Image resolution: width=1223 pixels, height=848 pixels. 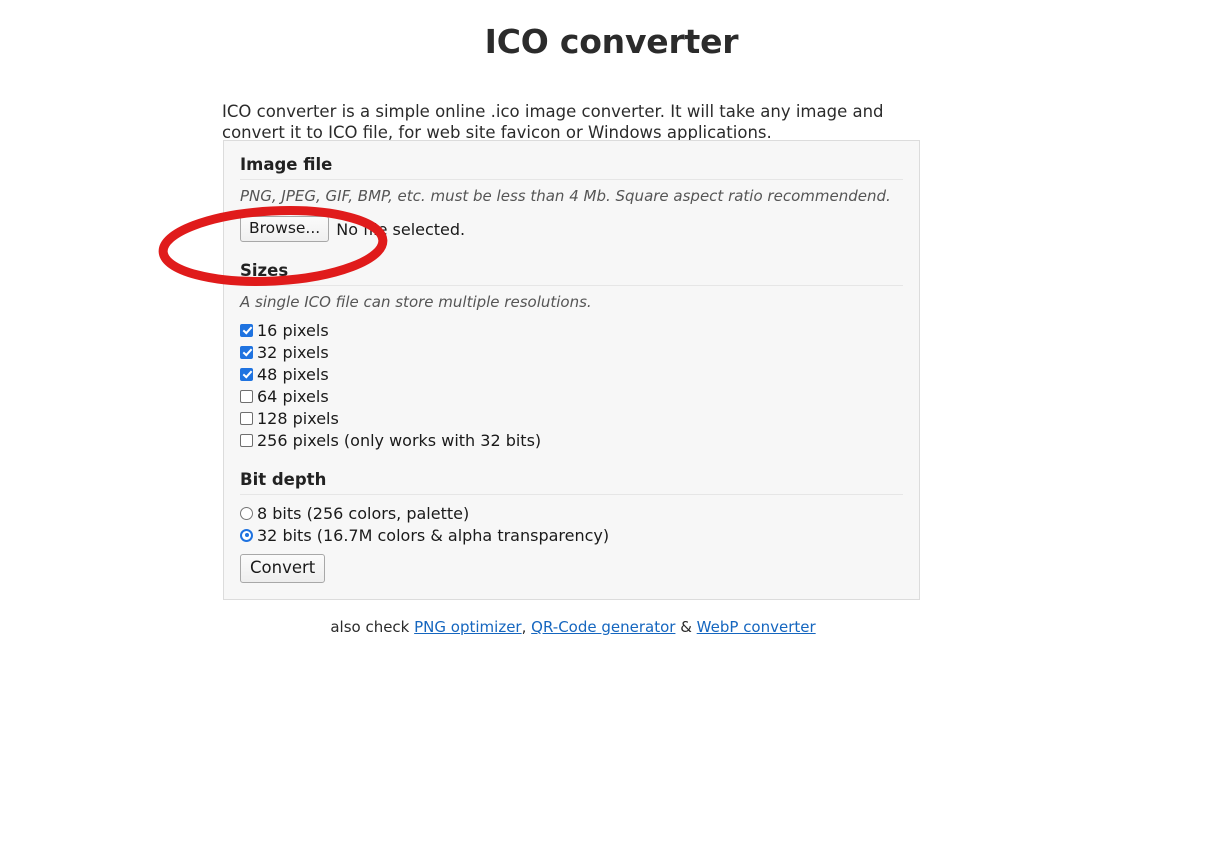 I want to click on page-title: ICO converter, so click(x=611, y=41).